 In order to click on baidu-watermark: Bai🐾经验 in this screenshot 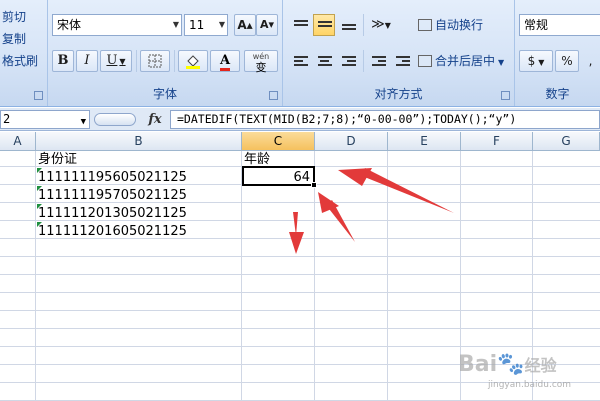, I will do `click(507, 364)`.